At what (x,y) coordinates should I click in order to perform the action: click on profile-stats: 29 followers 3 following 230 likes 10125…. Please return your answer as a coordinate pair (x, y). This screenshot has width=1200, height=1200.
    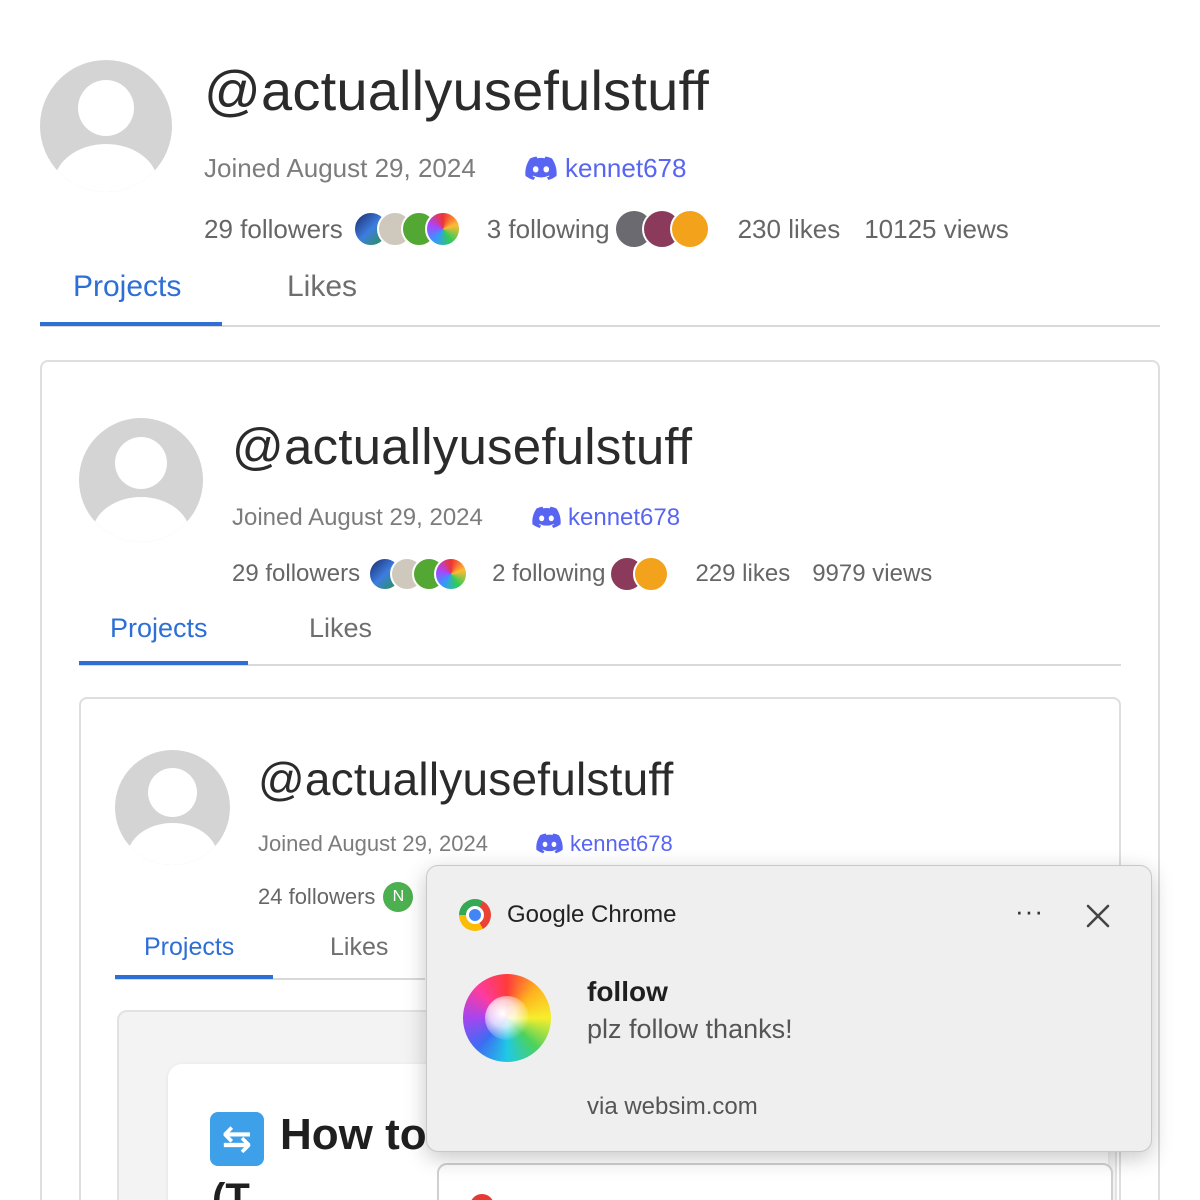
    Looking at the image, I should click on (606, 229).